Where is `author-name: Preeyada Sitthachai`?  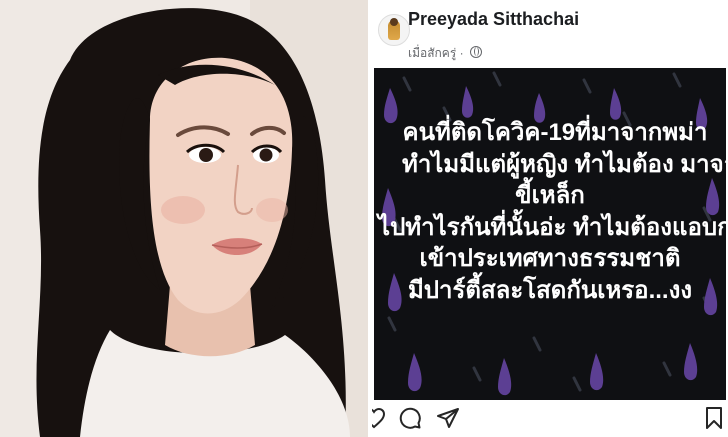 author-name: Preeyada Sitthachai is located at coordinates (493, 19).